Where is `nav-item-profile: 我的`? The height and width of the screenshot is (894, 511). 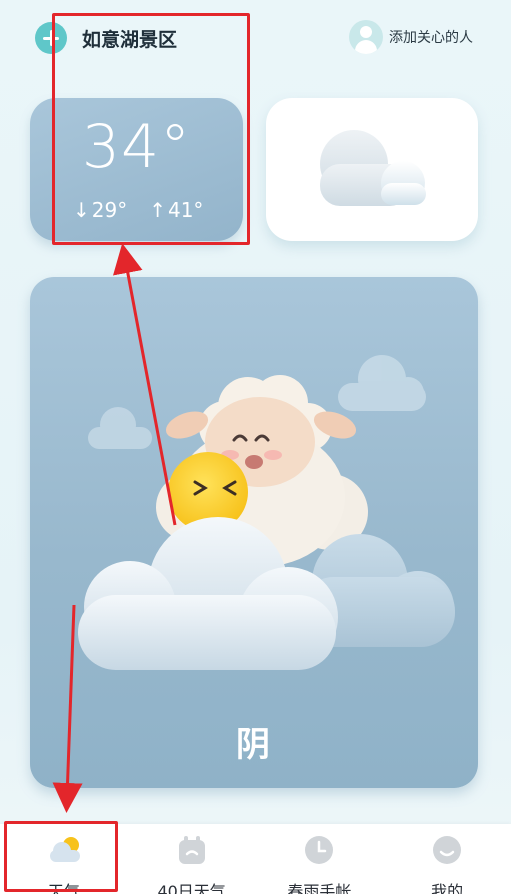
nav-item-profile: 我的 is located at coordinates (447, 859).